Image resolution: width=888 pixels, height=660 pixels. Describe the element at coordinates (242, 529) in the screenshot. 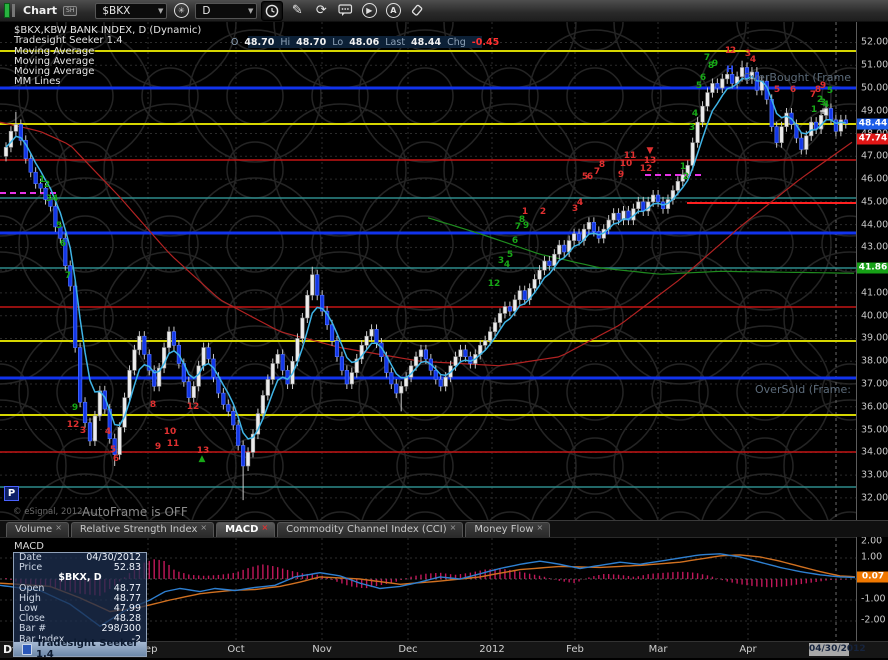

I see `tab-label: MACD` at that location.